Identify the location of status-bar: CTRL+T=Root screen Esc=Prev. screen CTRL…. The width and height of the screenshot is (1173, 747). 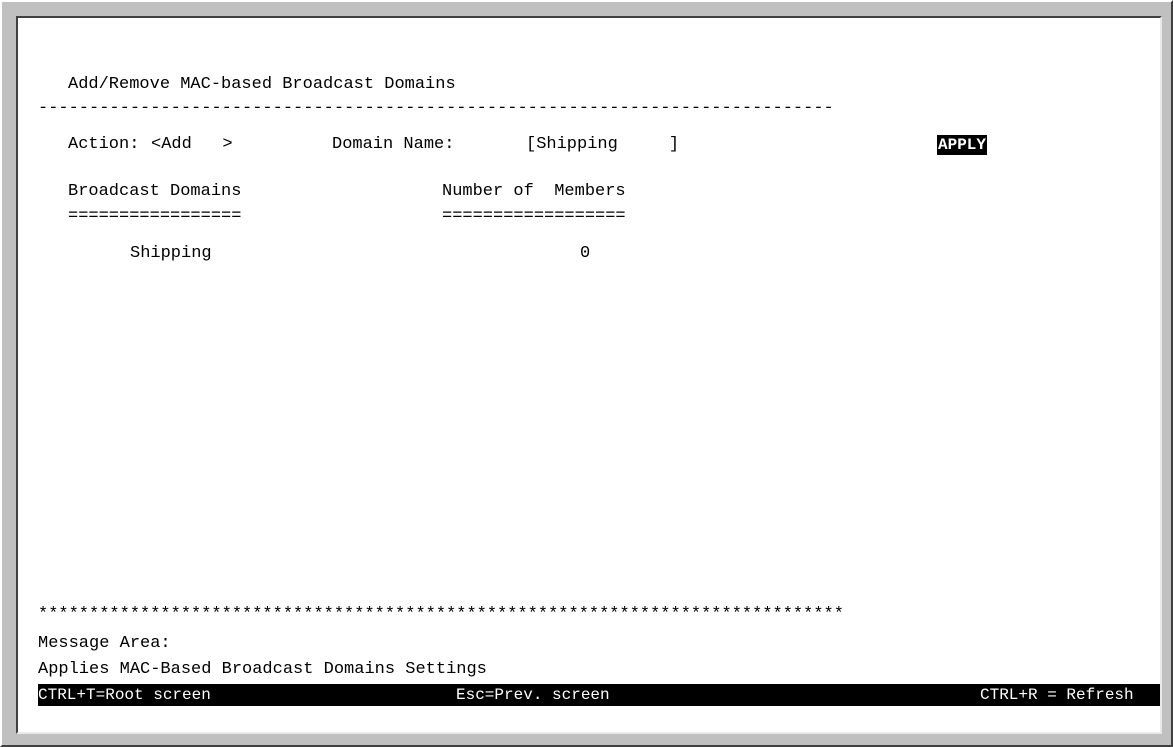
(599, 695).